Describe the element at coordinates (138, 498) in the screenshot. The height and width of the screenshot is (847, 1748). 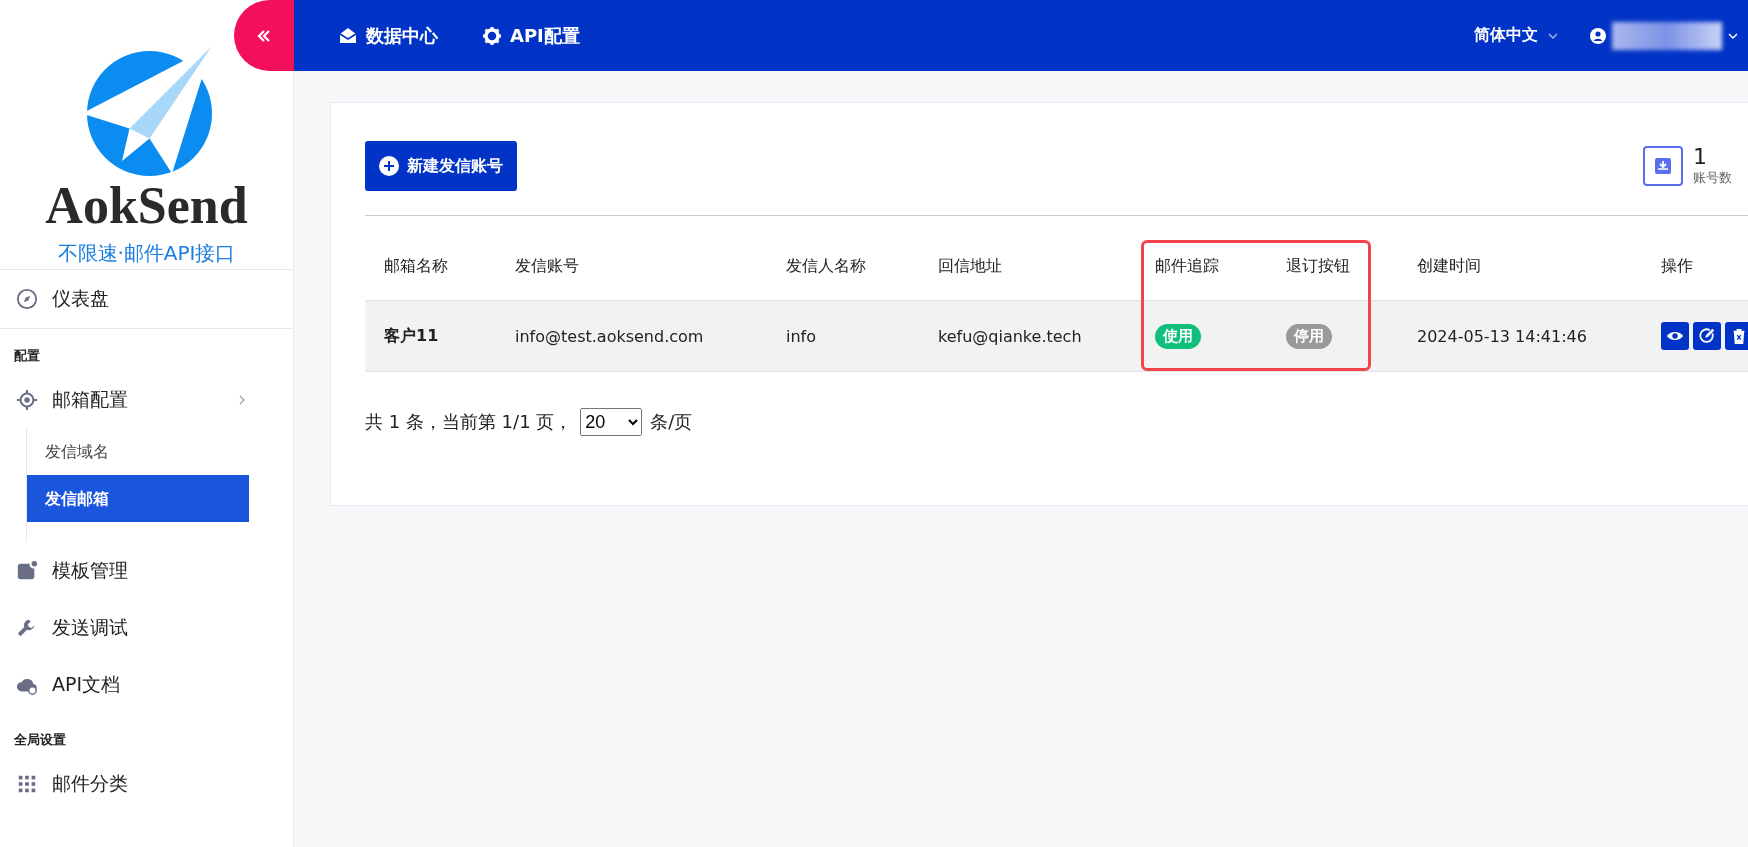
I see `sidebar-subitem: 发信邮箱` at that location.